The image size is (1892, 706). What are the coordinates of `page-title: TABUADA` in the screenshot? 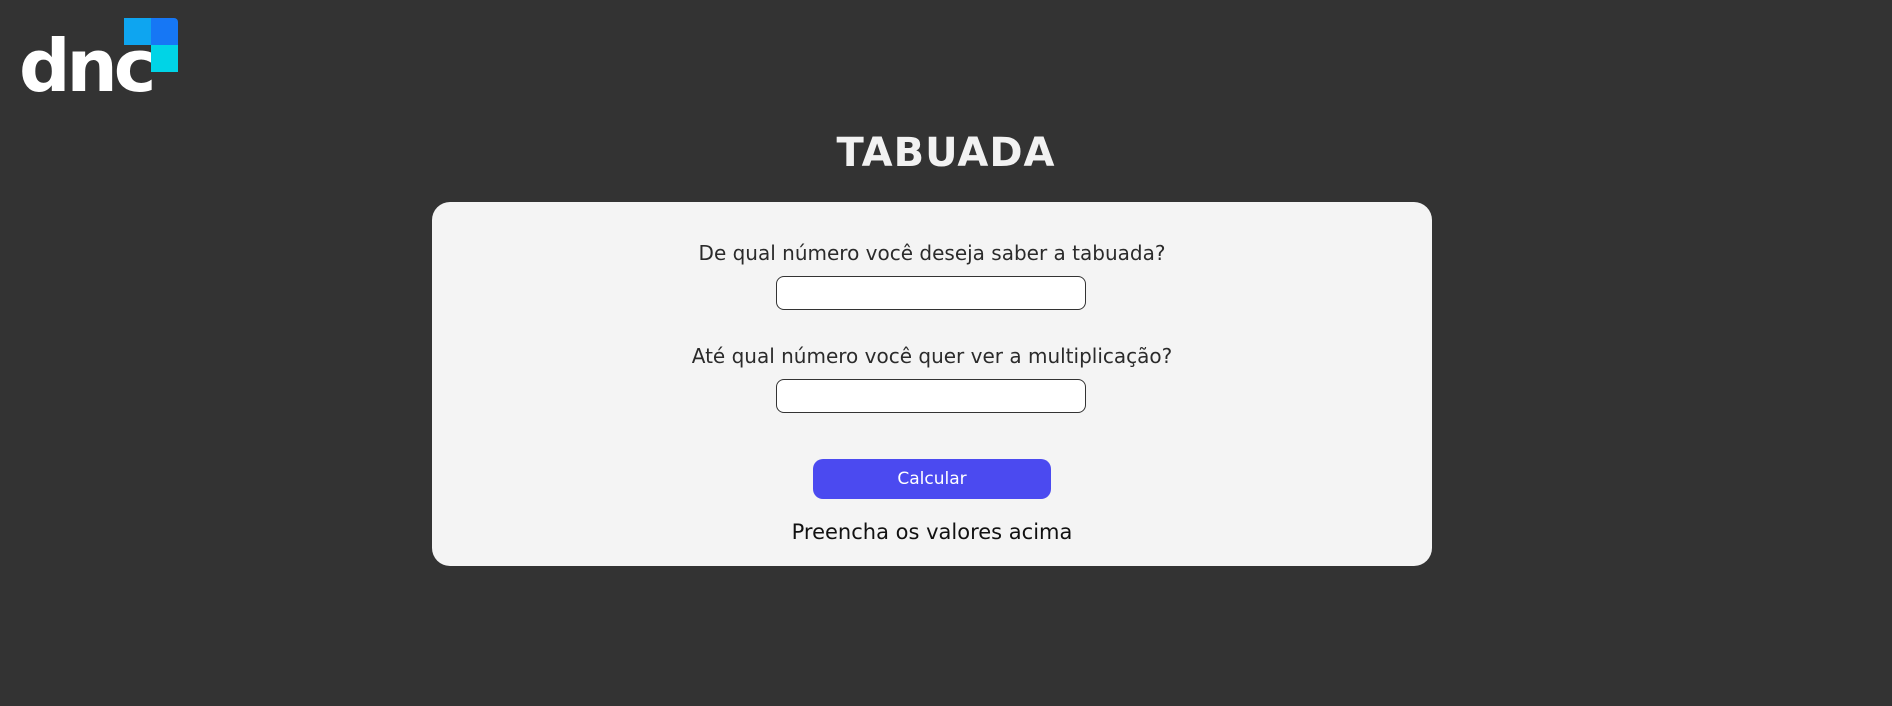 It's located at (946, 153).